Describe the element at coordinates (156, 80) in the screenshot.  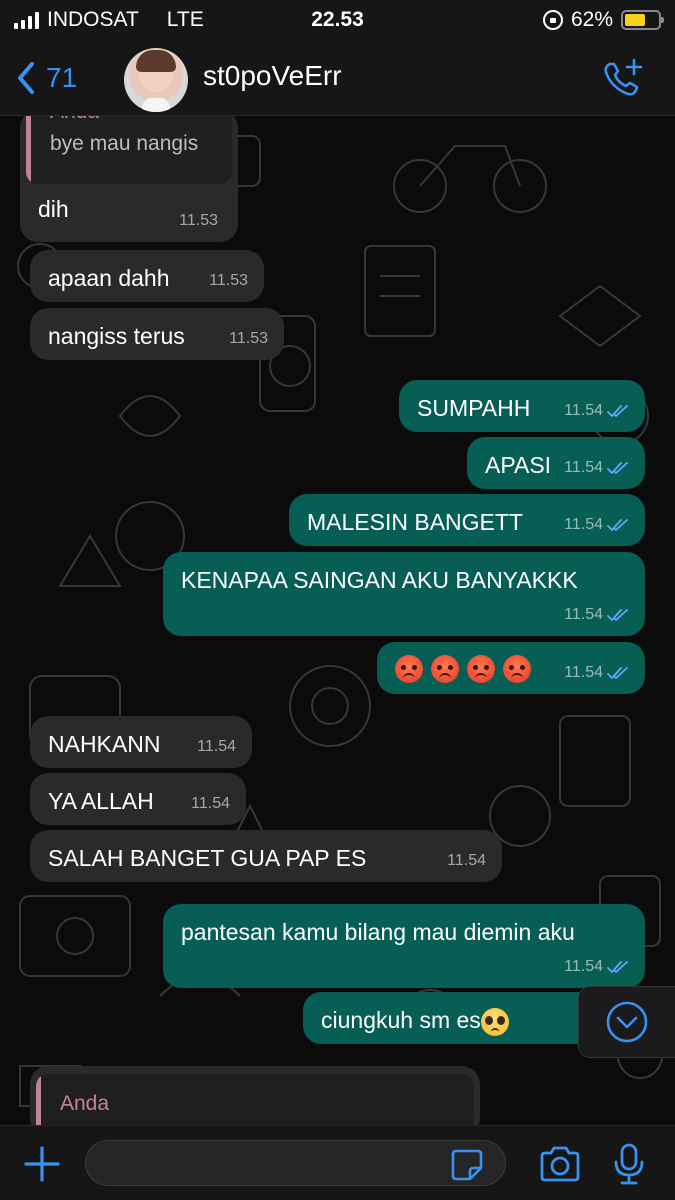
I see `avatar` at that location.